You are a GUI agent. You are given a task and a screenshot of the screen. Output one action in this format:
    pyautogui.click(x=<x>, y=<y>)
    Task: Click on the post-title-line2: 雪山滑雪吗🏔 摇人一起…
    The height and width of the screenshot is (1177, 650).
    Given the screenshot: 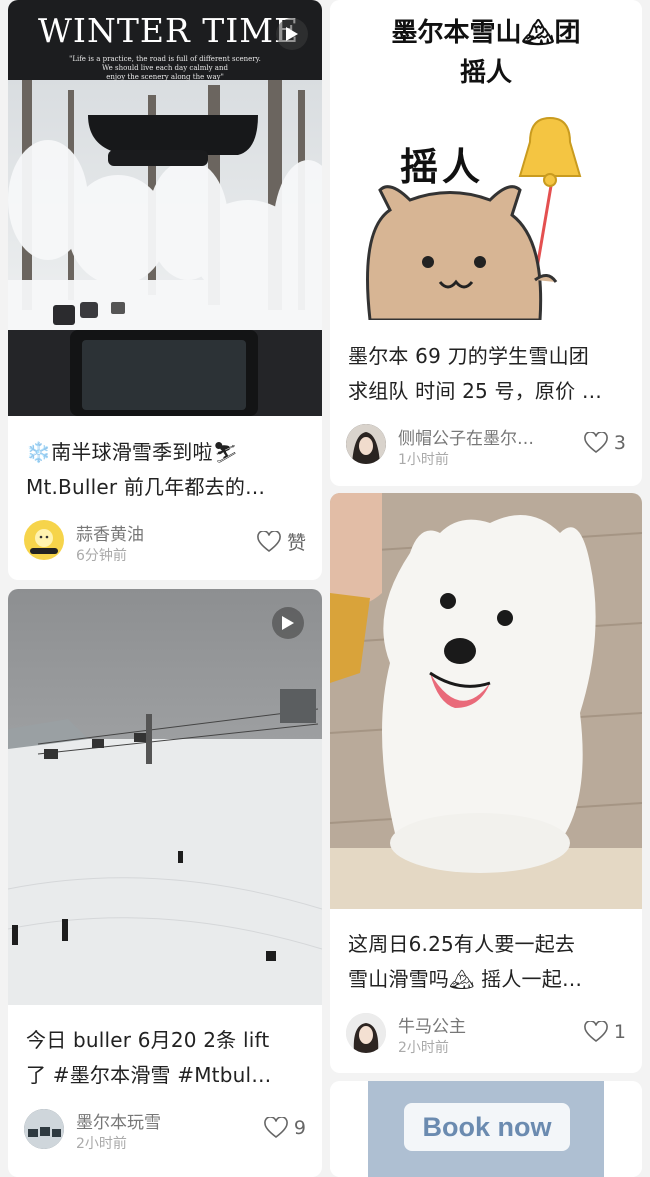 What is the action you would take?
    pyautogui.click(x=465, y=979)
    